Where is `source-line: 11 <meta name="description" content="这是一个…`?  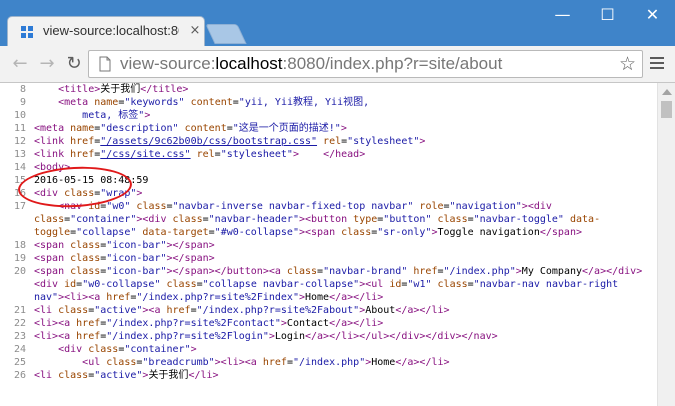
source-line: 11 <meta name="description" content="这是一个… is located at coordinates (328, 128).